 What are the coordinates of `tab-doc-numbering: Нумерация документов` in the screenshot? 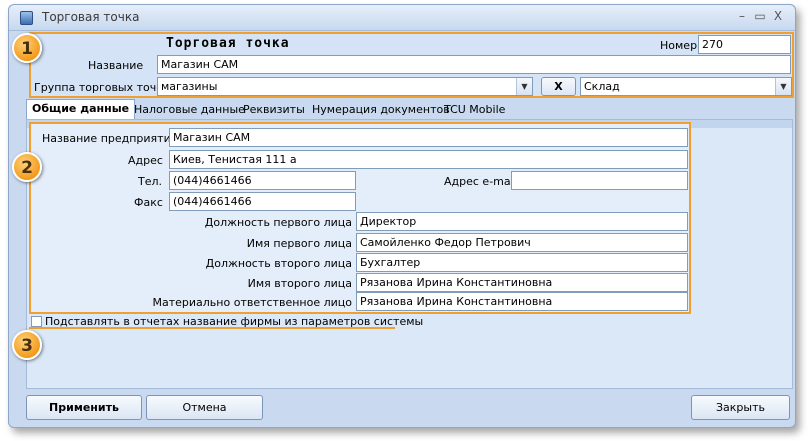 It's located at (381, 110).